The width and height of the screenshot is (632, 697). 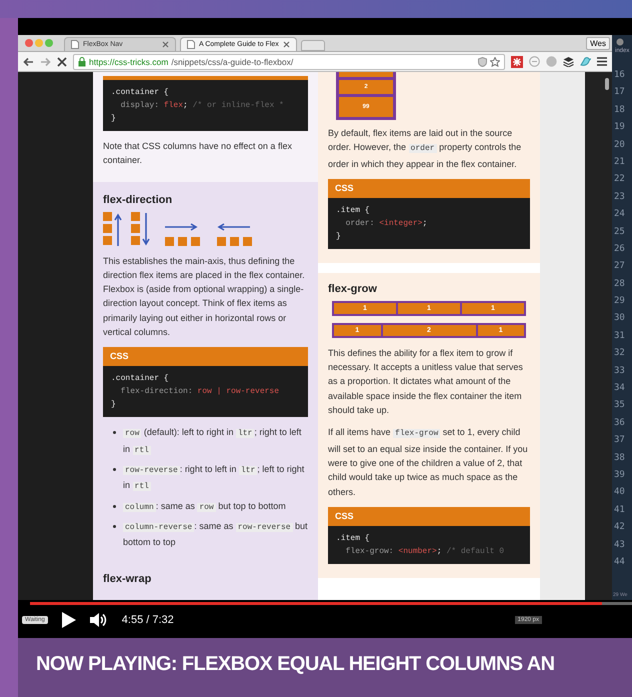 I want to click on line-number: 40, so click(x=619, y=493).